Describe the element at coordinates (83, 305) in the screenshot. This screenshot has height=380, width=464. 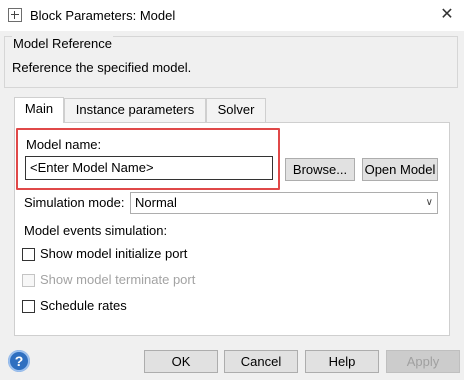
I see `schedule-rates-label: Schedule rates` at that location.